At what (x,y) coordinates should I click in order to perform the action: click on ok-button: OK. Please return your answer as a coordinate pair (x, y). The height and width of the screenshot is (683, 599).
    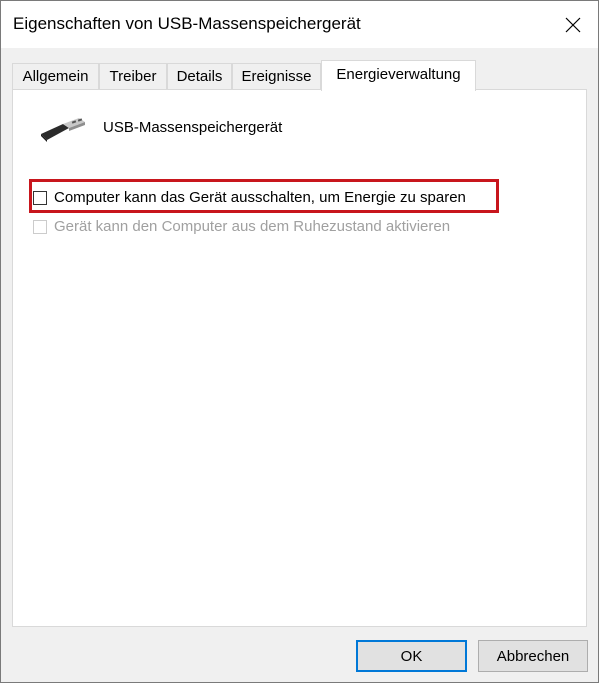
    Looking at the image, I should click on (411, 656).